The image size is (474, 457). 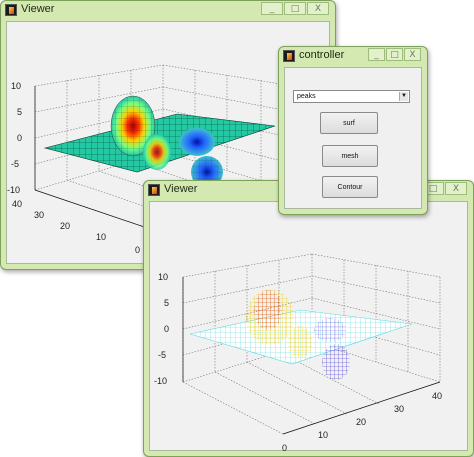 I want to click on y-tick-label: 40, so click(x=437, y=396).